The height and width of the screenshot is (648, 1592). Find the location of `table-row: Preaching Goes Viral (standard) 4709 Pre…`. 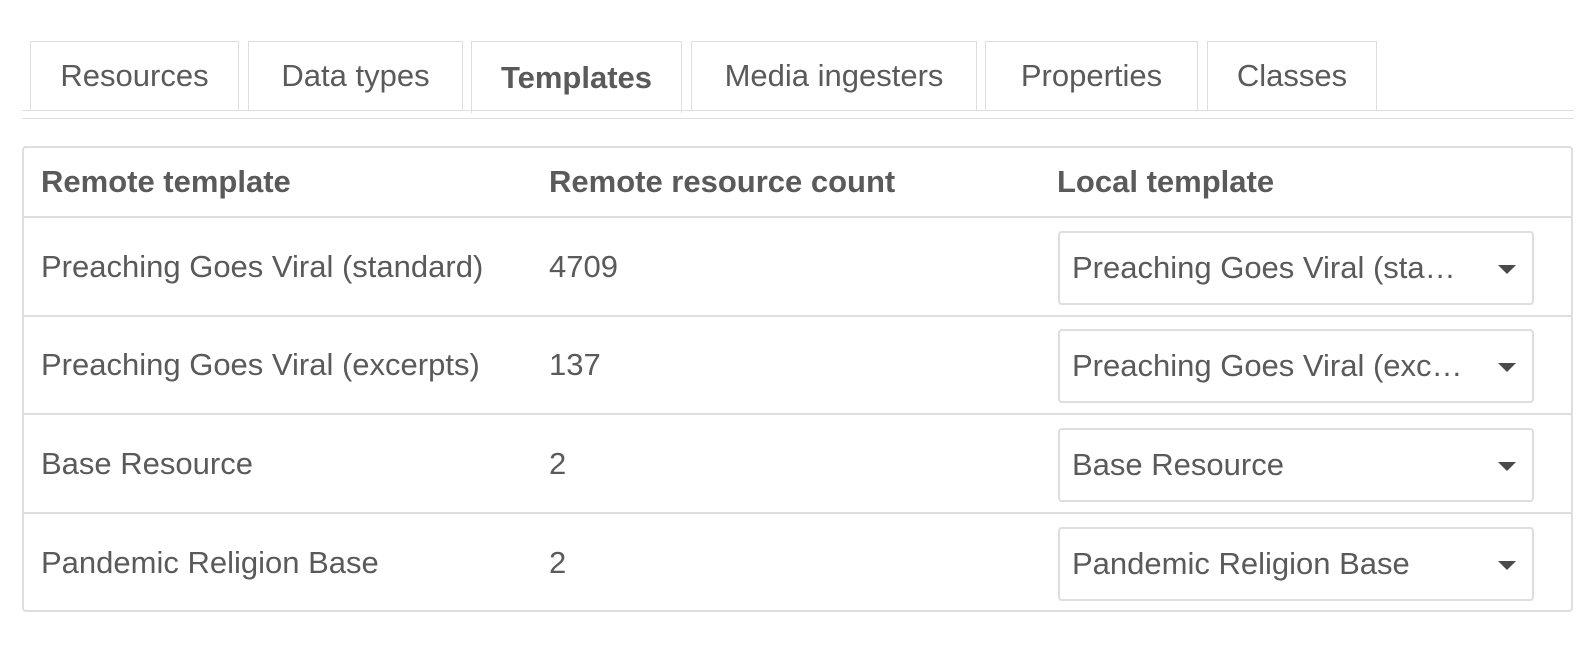

table-row: Preaching Goes Viral (standard) 4709 Pre… is located at coordinates (797, 267).